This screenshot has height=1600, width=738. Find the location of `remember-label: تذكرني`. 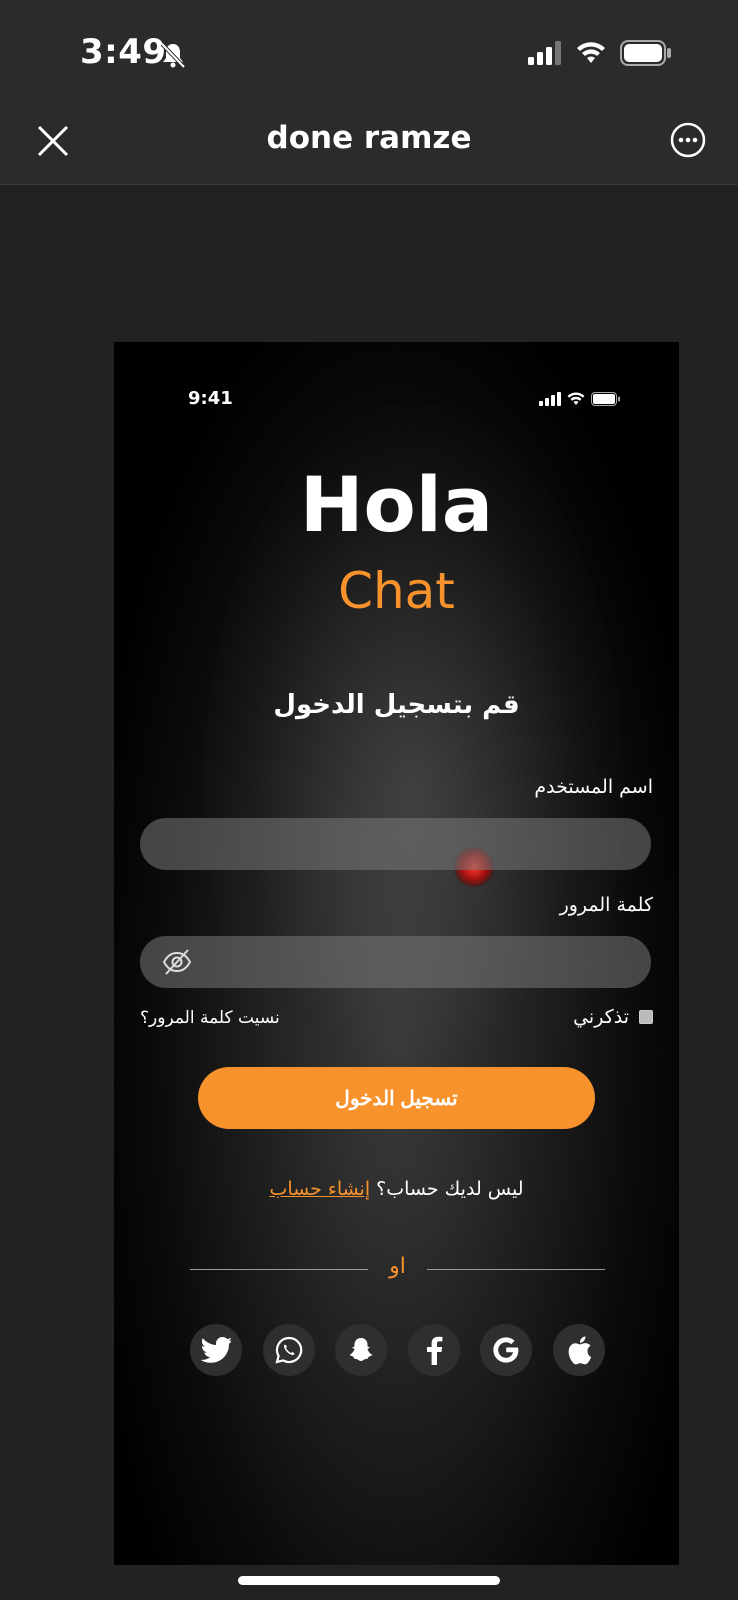

remember-label: تذكرني is located at coordinates (601, 1017).